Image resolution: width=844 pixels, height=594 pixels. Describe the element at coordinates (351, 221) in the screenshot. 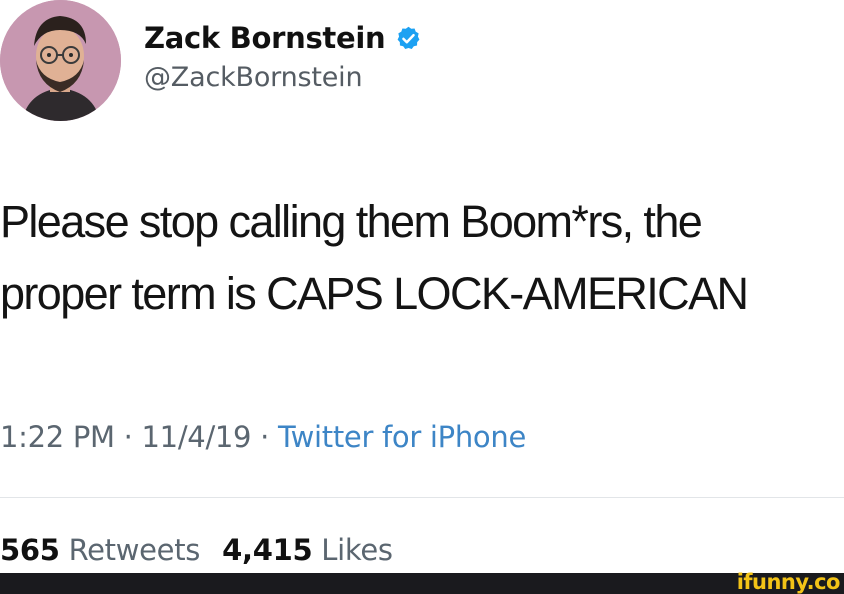

I see `tweet-text-line: Please stop calling them Boom*rs, the` at that location.